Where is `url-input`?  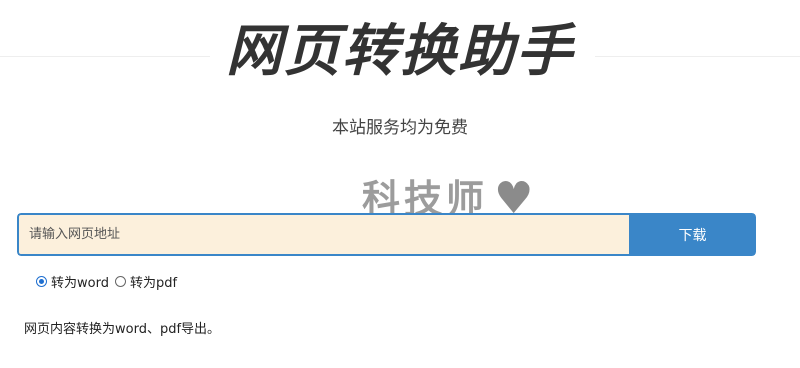
url-input is located at coordinates (323, 234).